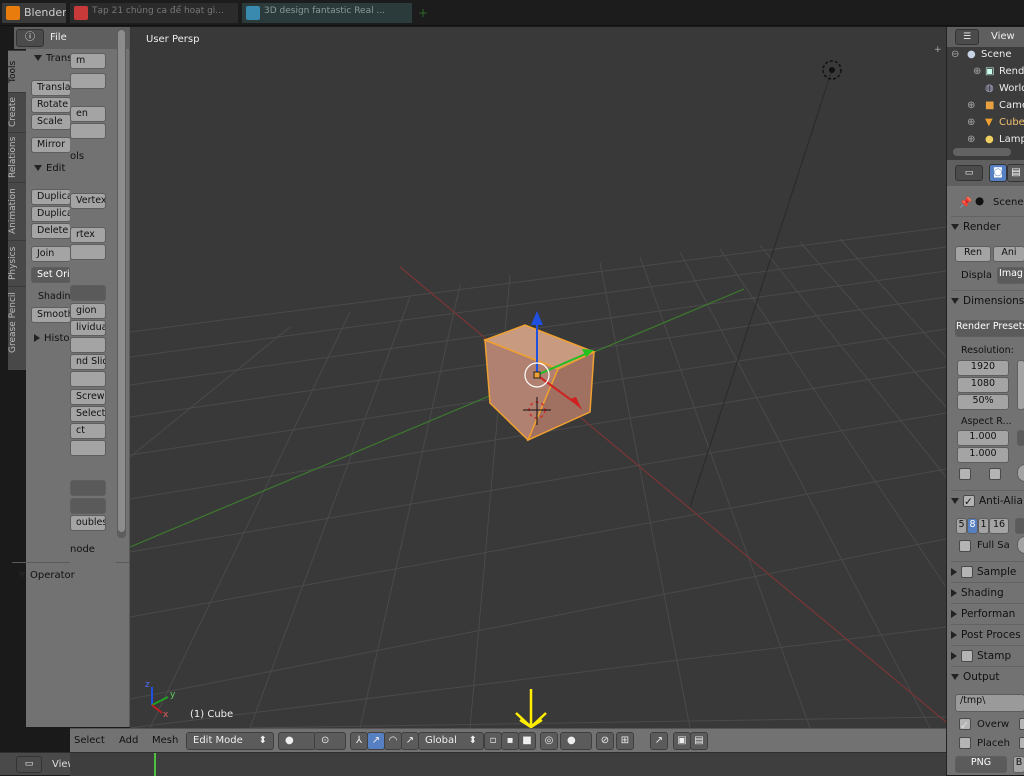 The height and width of the screenshot is (776, 1024). What do you see at coordinates (987, 613) in the screenshot?
I see `performance-panel-header: Performan` at bounding box center [987, 613].